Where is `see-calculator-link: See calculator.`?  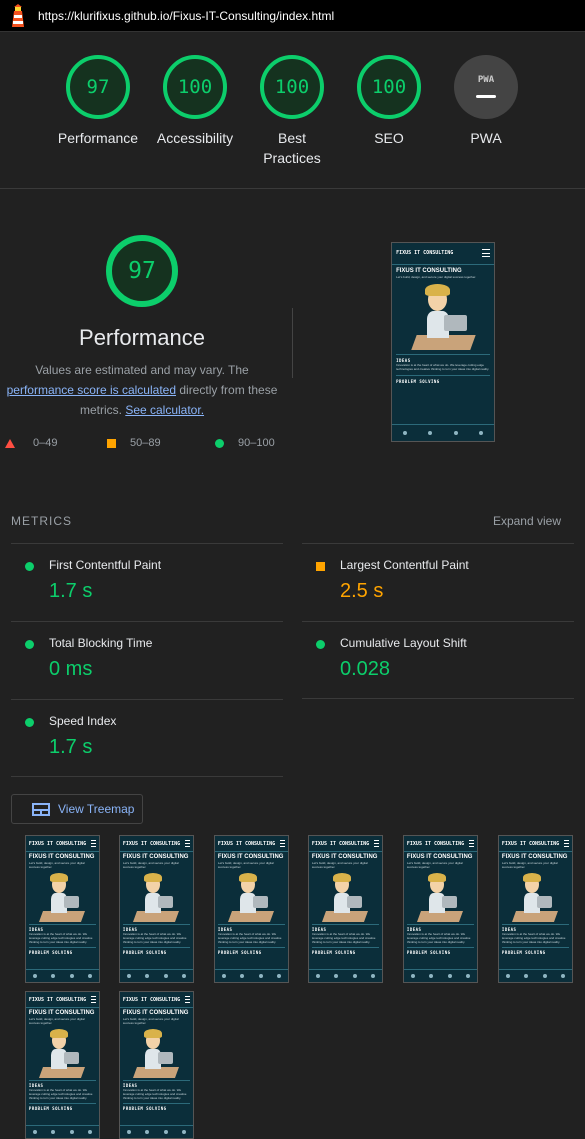
see-calculator-link: See calculator. is located at coordinates (164, 410).